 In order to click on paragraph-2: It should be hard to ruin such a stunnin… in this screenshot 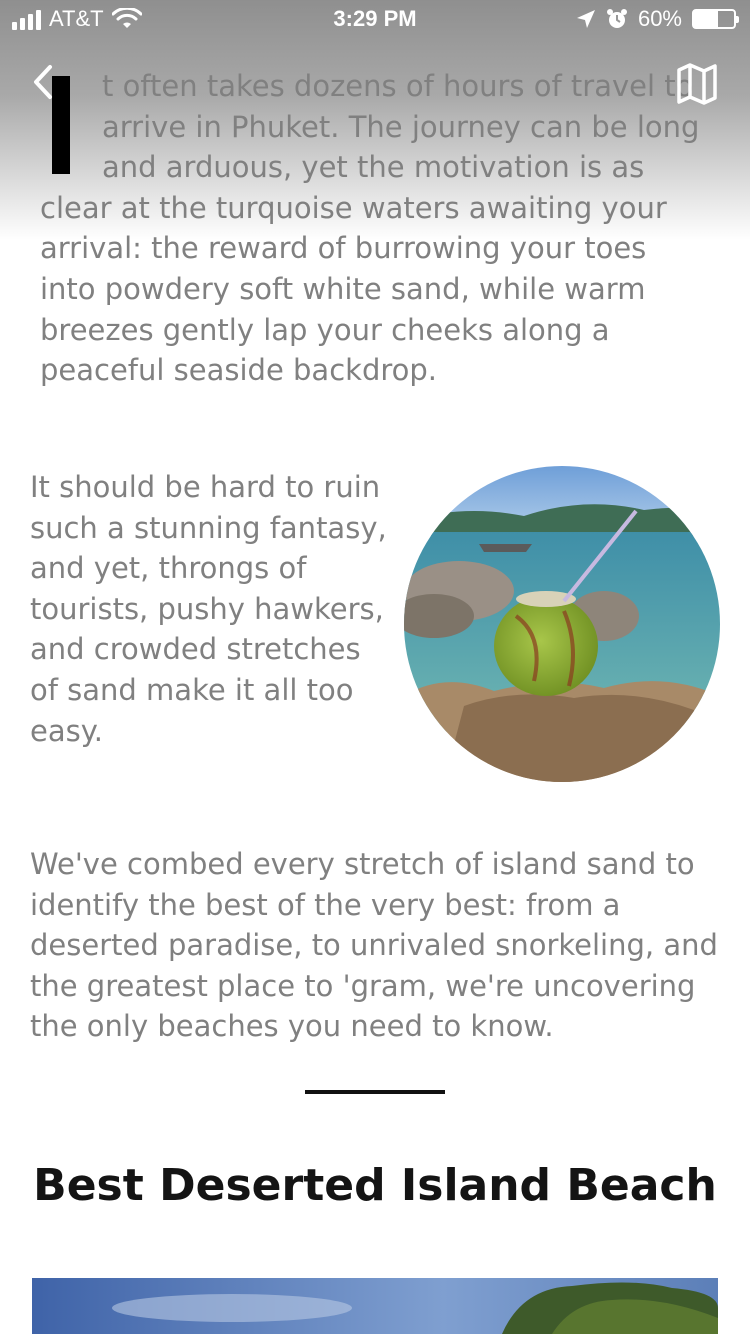, I will do `click(208, 609)`.